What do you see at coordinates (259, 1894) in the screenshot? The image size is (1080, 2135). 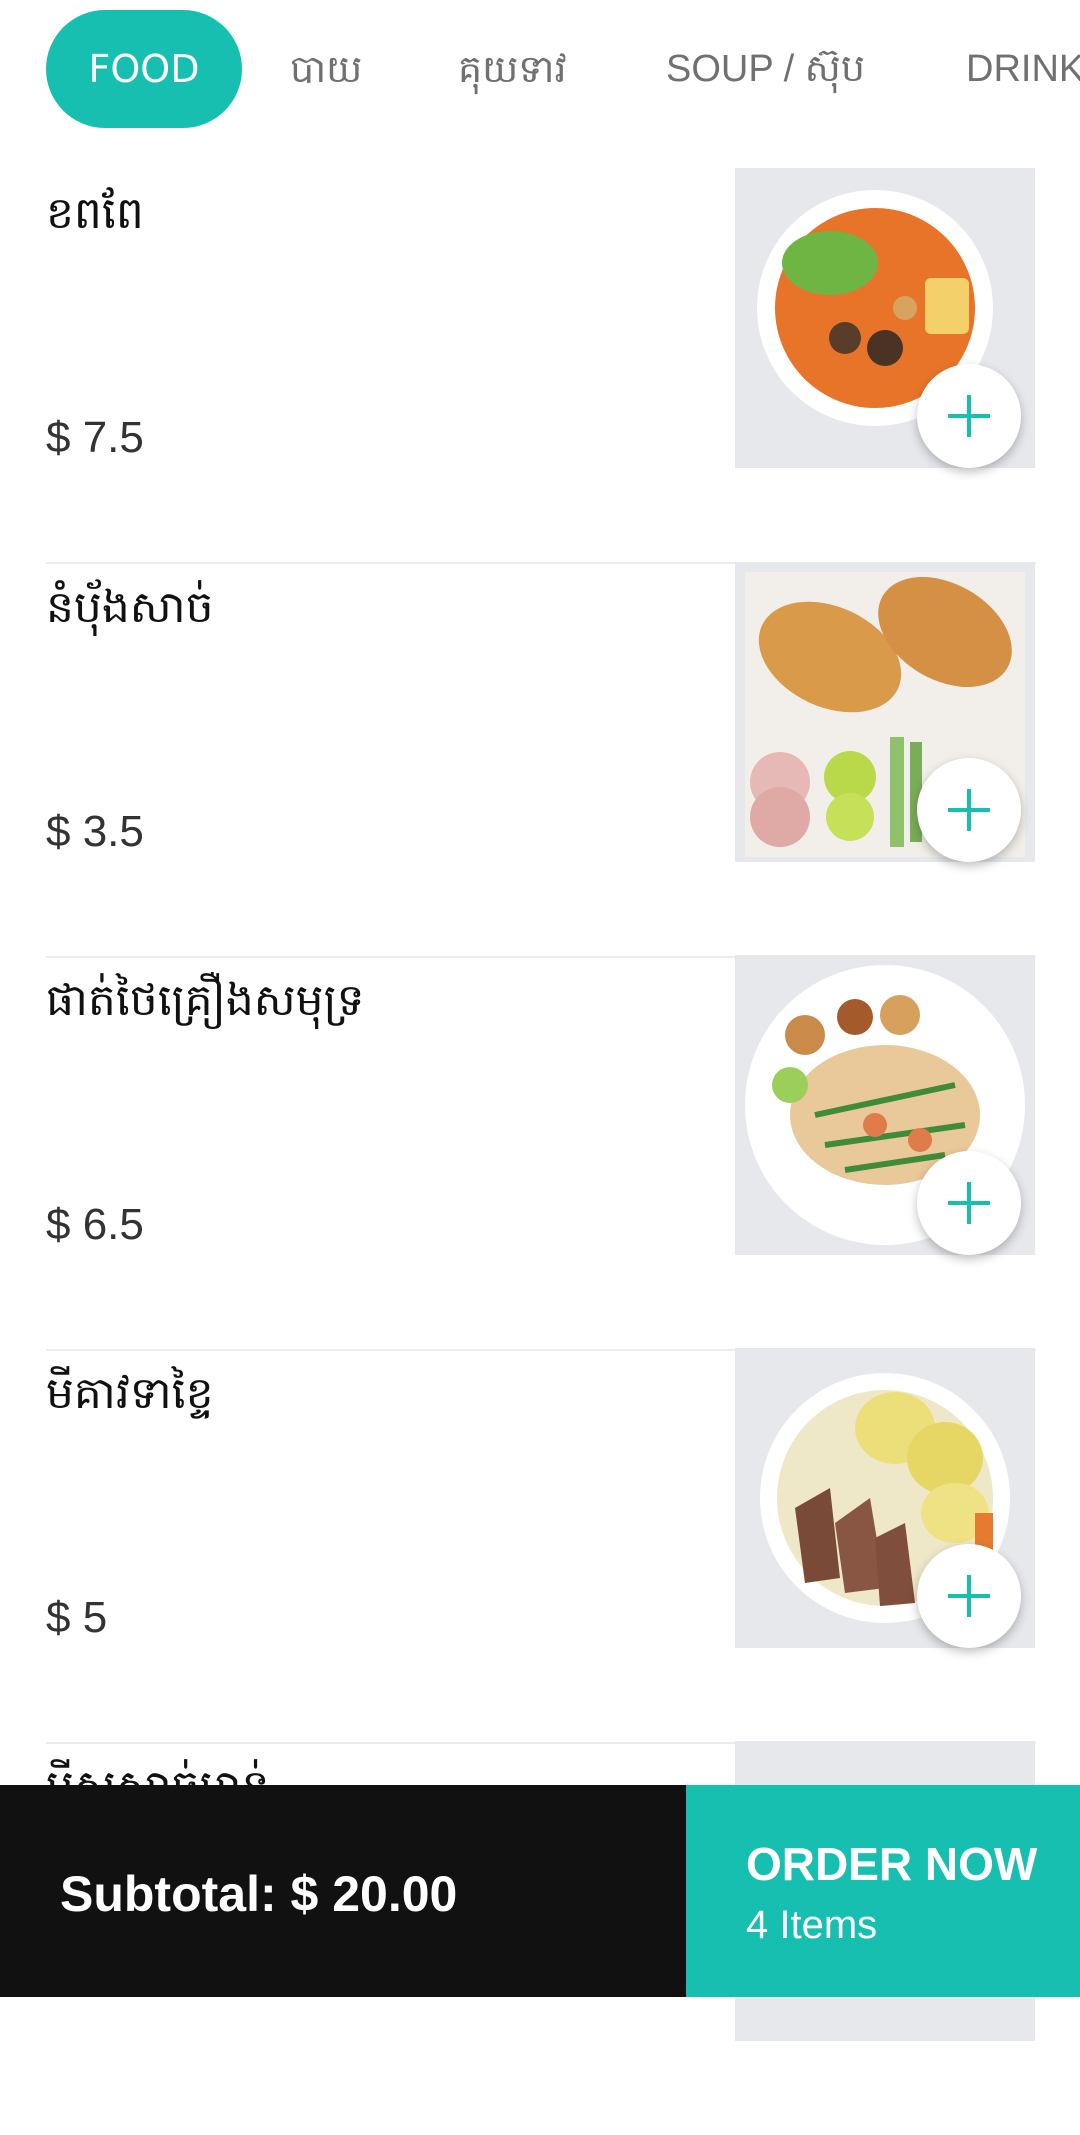 I see `subtotal-text: Subtotal: $ 20.00` at bounding box center [259, 1894].